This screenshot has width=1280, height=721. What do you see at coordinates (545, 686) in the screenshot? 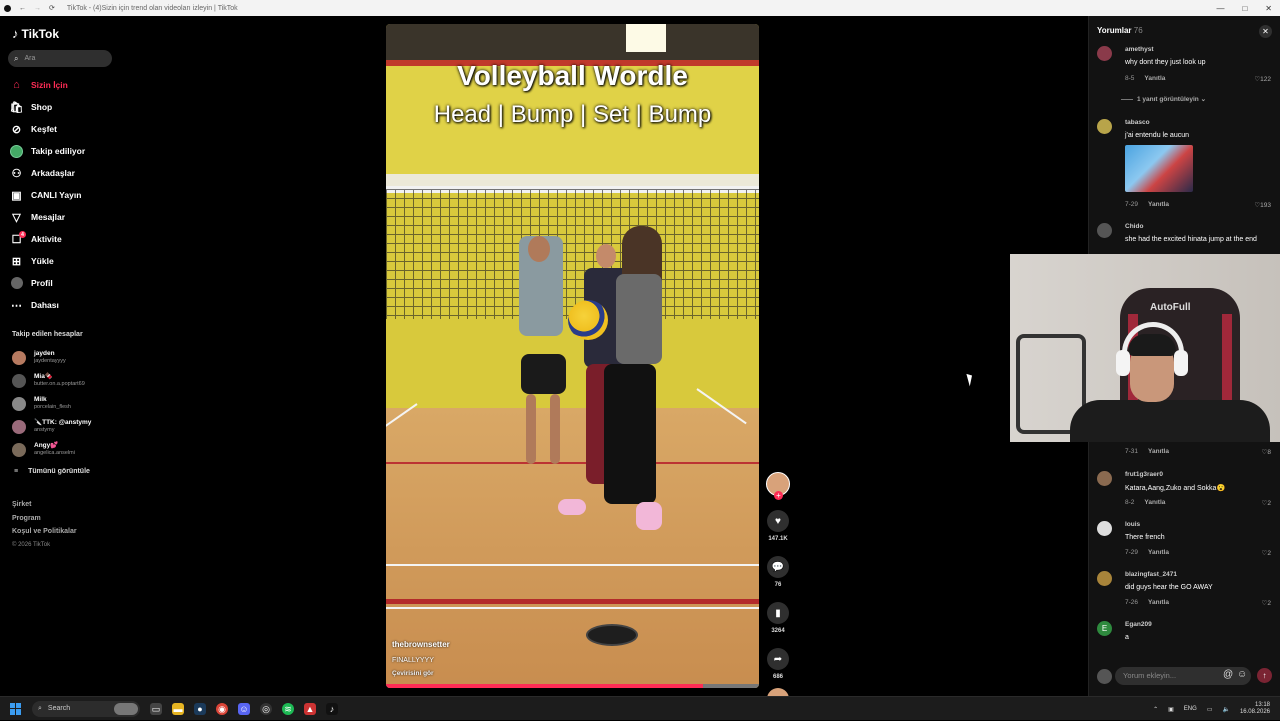
I see `video-progress-fill` at bounding box center [545, 686].